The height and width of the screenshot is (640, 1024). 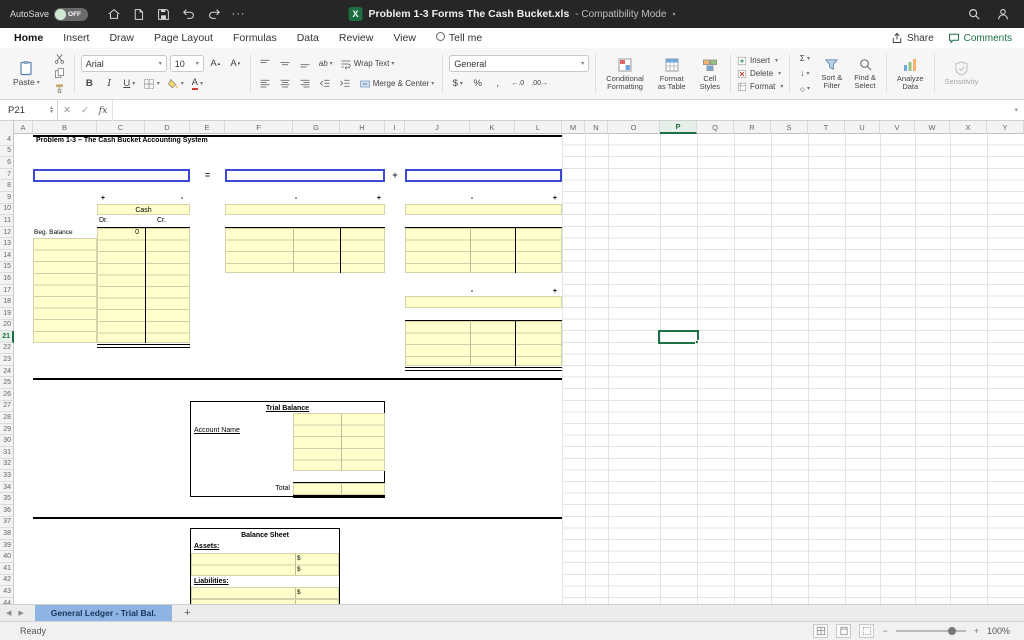 I want to click on row-header-20: 20, so click(x=7, y=325).